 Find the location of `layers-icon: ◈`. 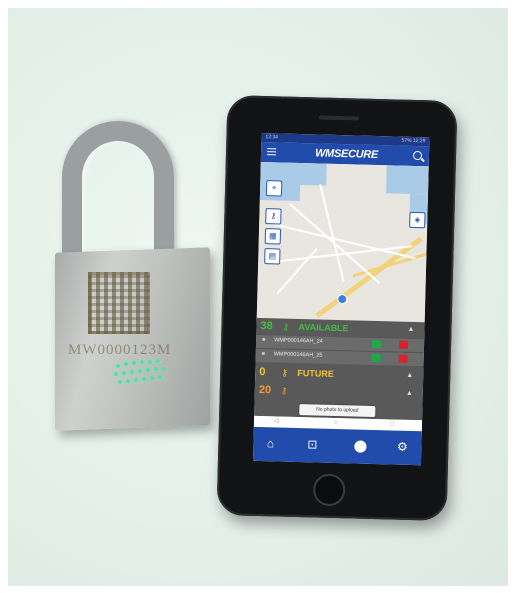

layers-icon: ◈ is located at coordinates (417, 220).